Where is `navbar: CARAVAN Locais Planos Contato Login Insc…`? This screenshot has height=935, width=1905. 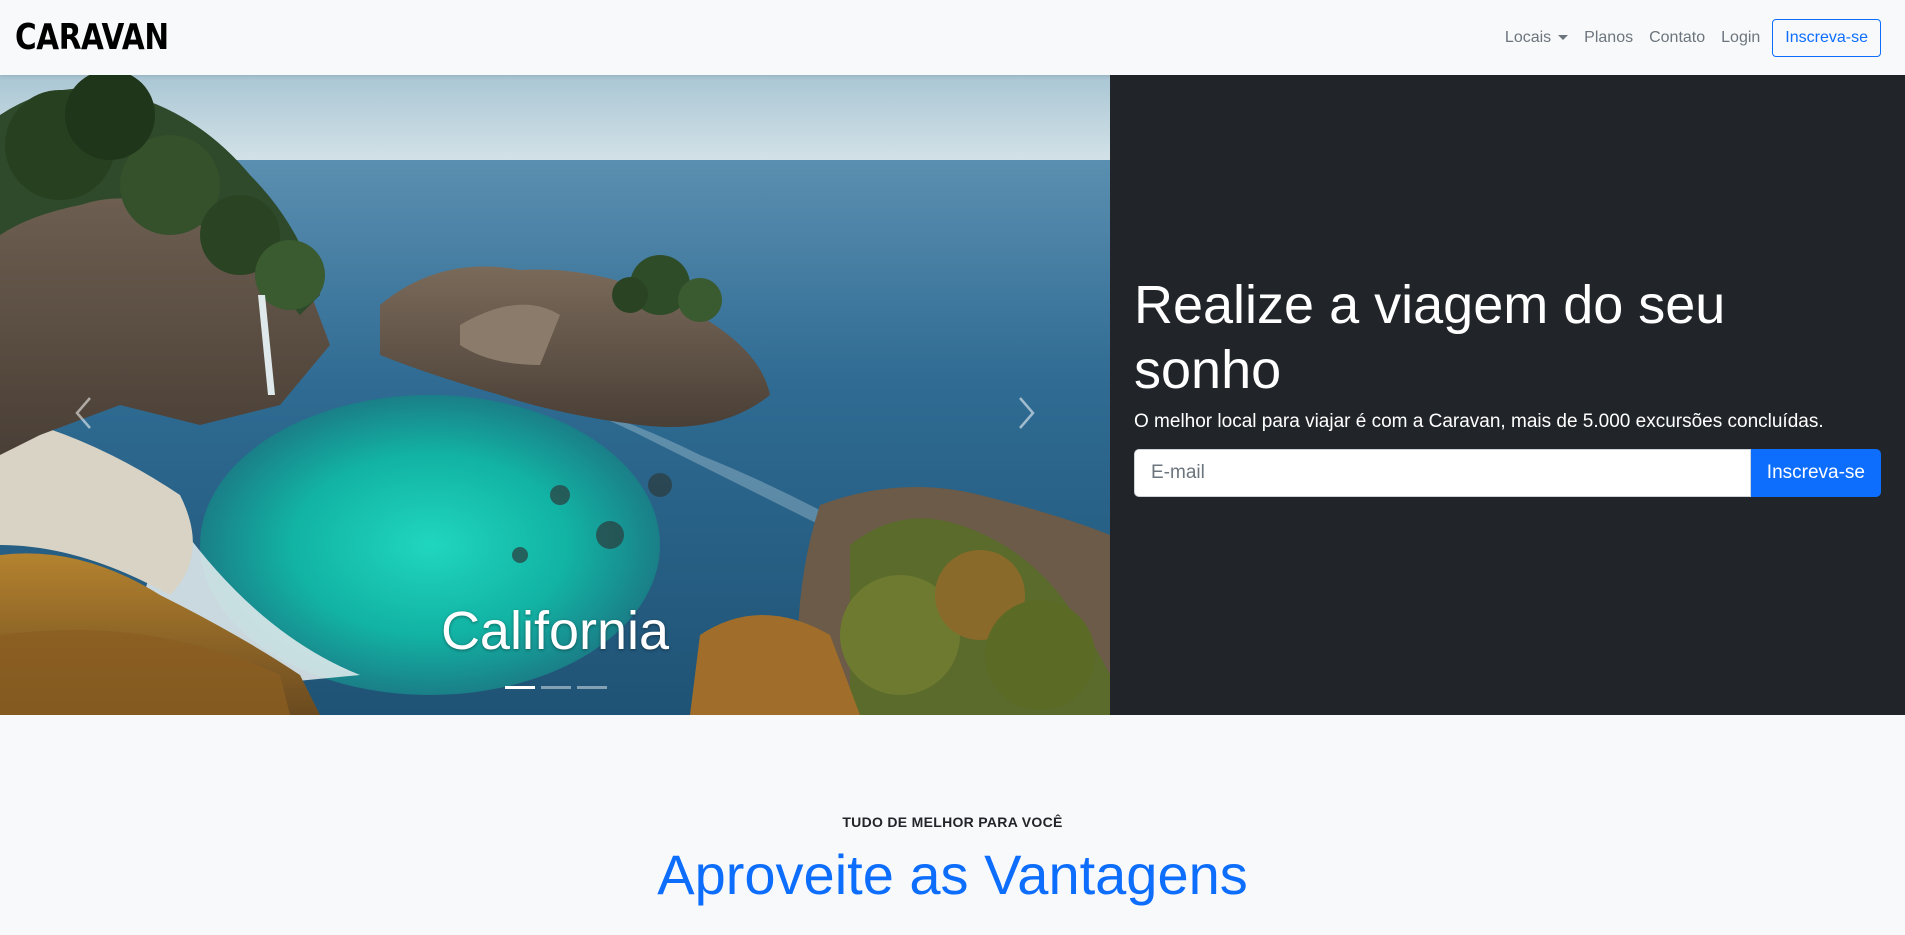 navbar: CARAVAN Locais Planos Contato Login Insc… is located at coordinates (952, 37).